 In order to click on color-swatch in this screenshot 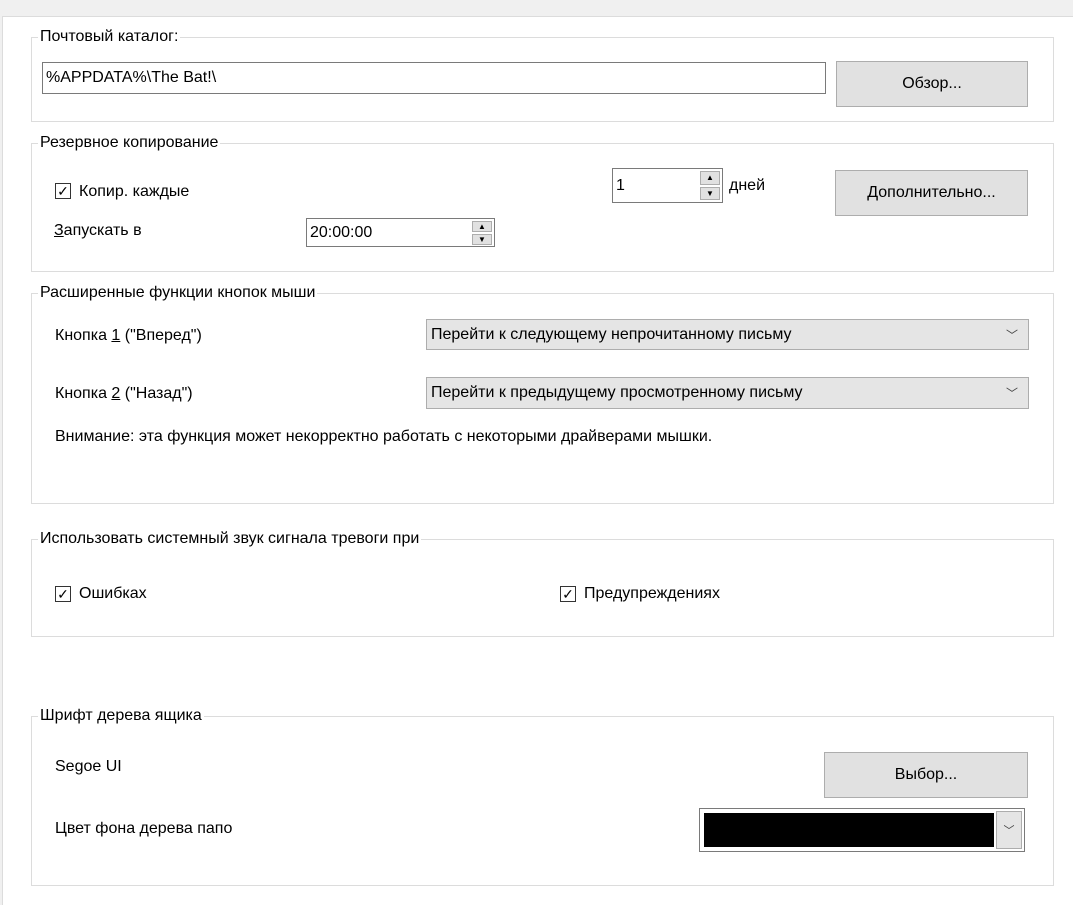, I will do `click(849, 830)`.